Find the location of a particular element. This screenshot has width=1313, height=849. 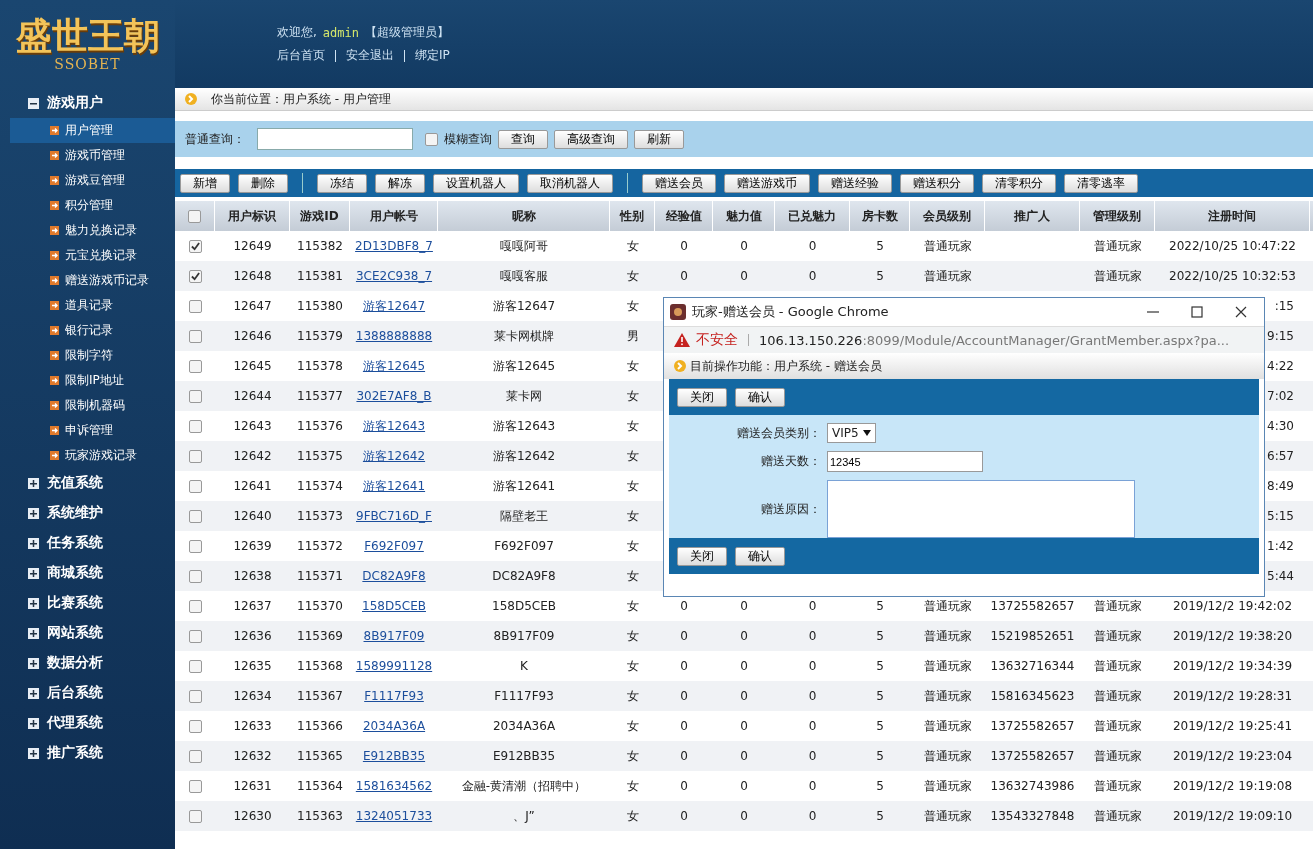

account-link: 1324051733 is located at coordinates (394, 816).